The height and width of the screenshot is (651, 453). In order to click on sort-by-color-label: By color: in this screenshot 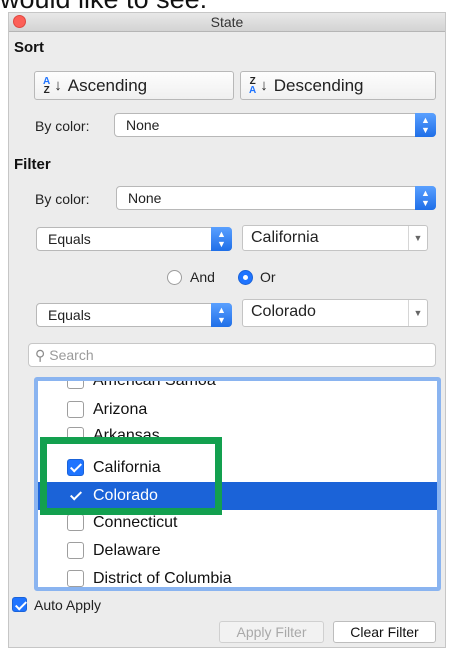, I will do `click(62, 126)`.